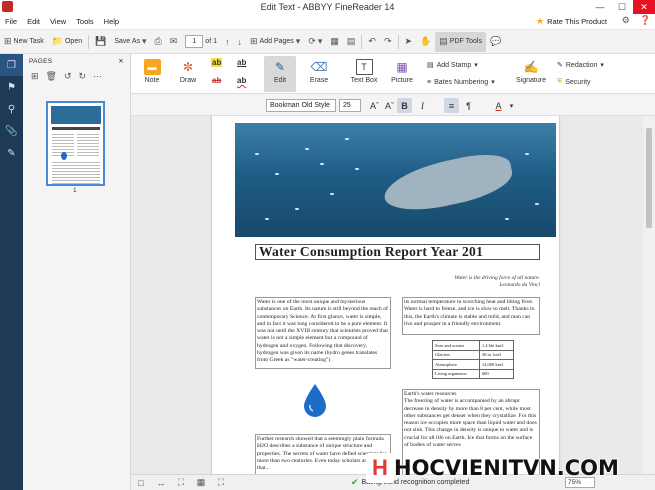  Describe the element at coordinates (351, 42) in the screenshot. I see `scan-button: ▤` at that location.